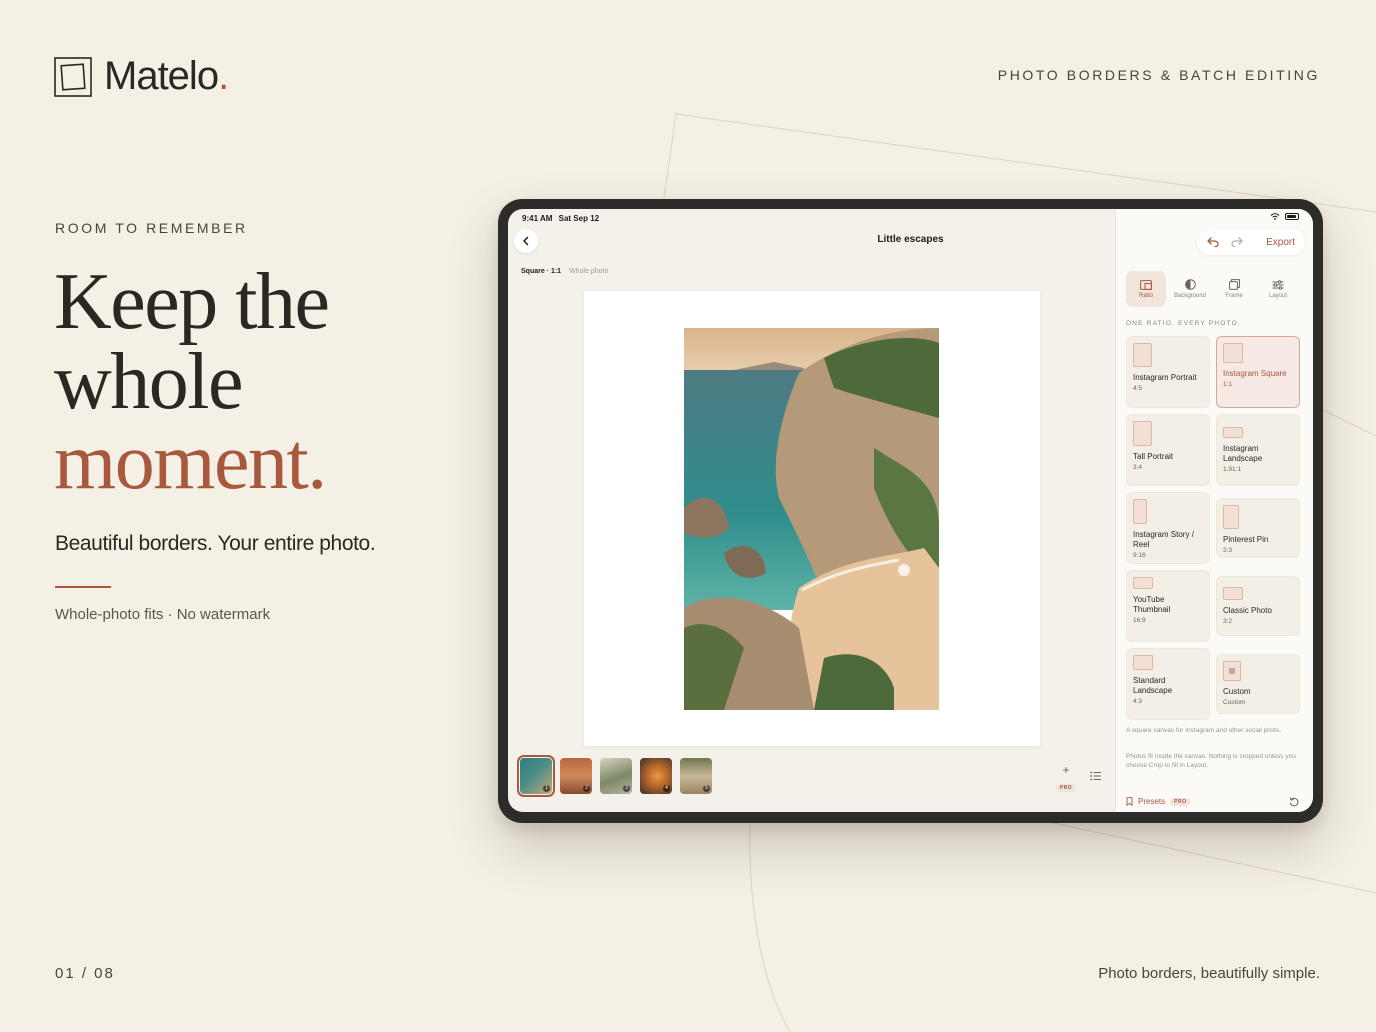 The height and width of the screenshot is (1032, 1376). I want to click on frame-icon, so click(1234, 284).